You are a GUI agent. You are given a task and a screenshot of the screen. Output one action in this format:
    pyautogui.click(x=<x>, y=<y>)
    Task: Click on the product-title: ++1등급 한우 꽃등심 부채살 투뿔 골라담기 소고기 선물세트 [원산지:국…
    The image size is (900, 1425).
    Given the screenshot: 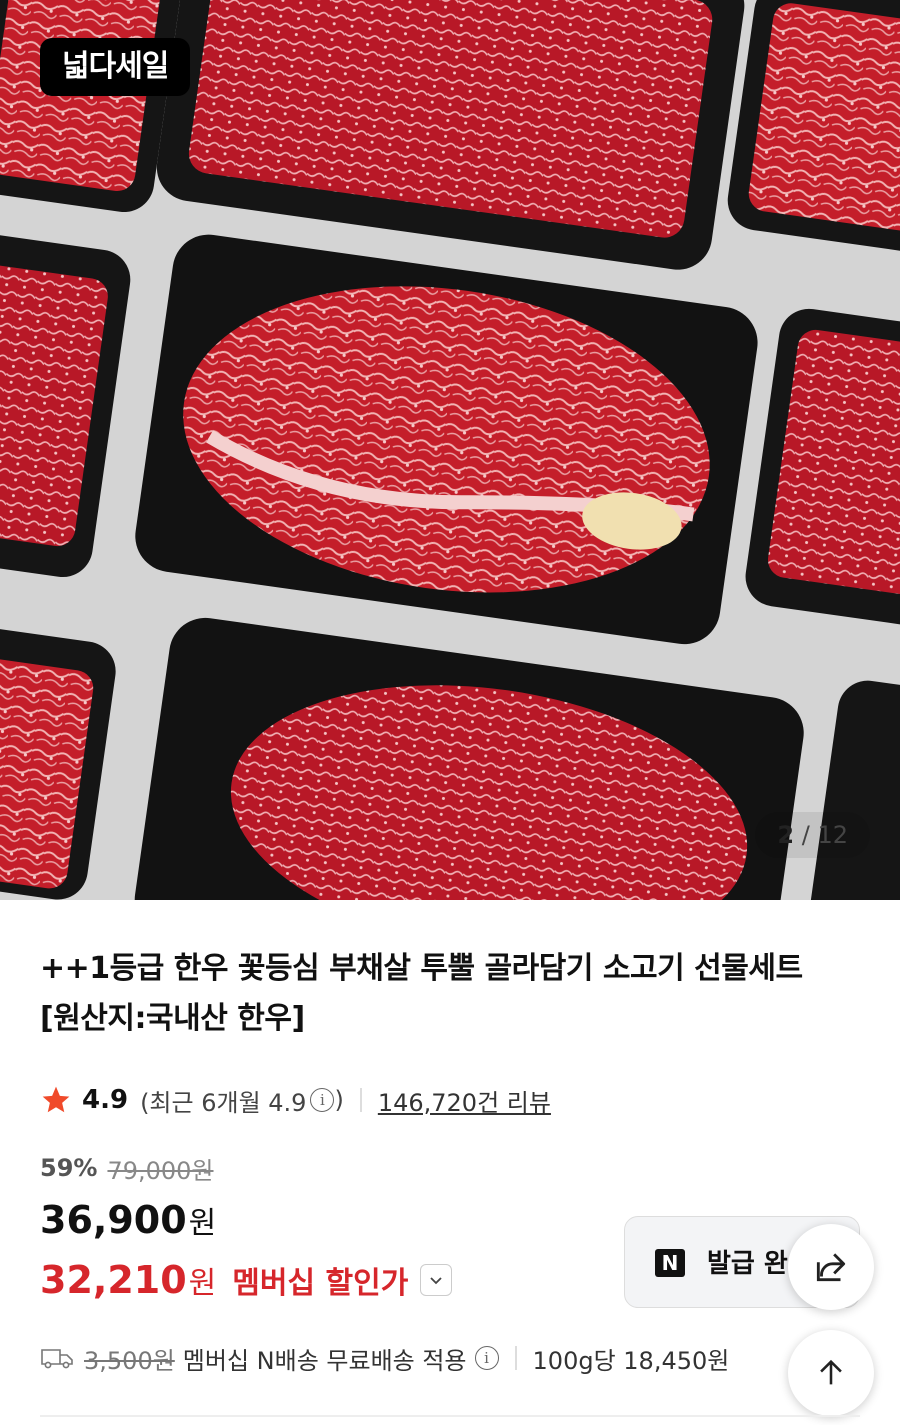 What is the action you would take?
    pyautogui.click(x=421, y=993)
    